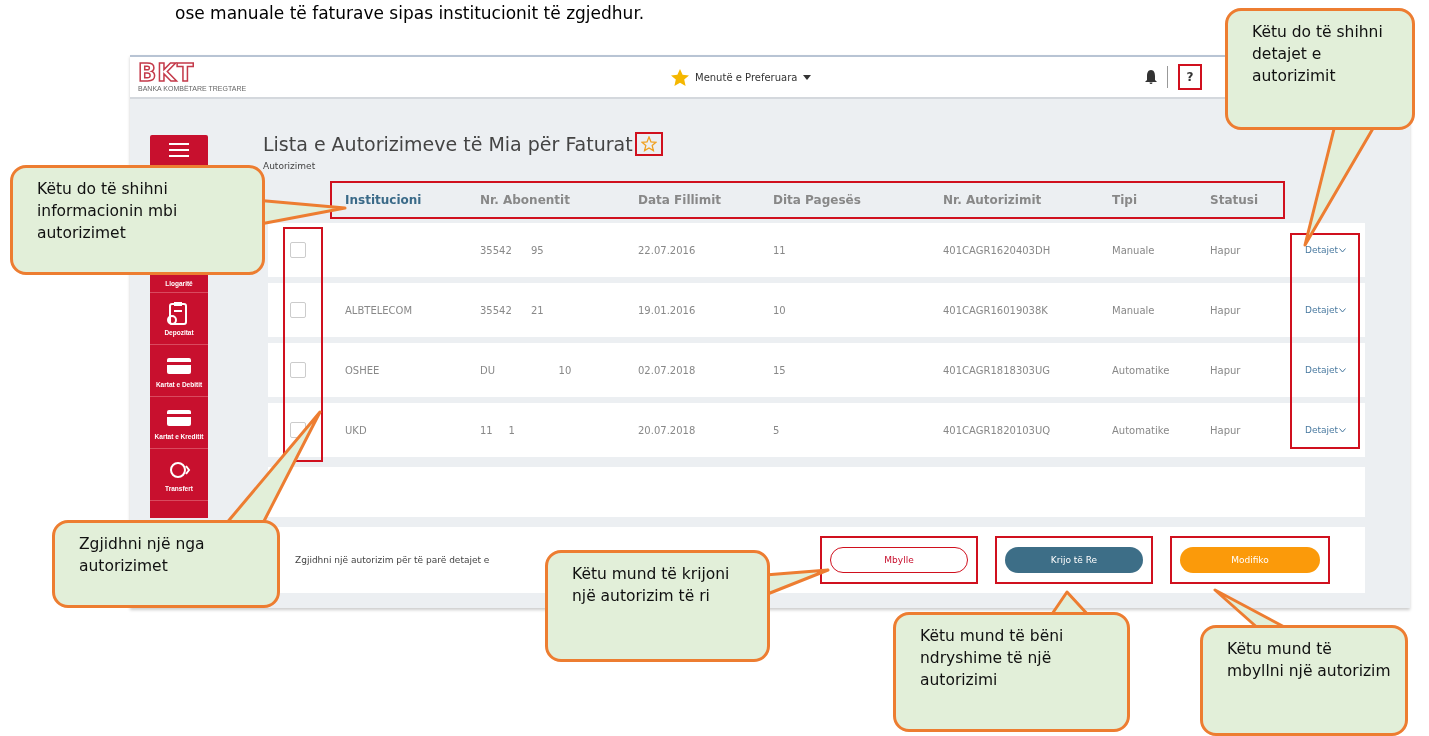 The image size is (1429, 736). I want to click on table-cell: 11, so click(779, 250).